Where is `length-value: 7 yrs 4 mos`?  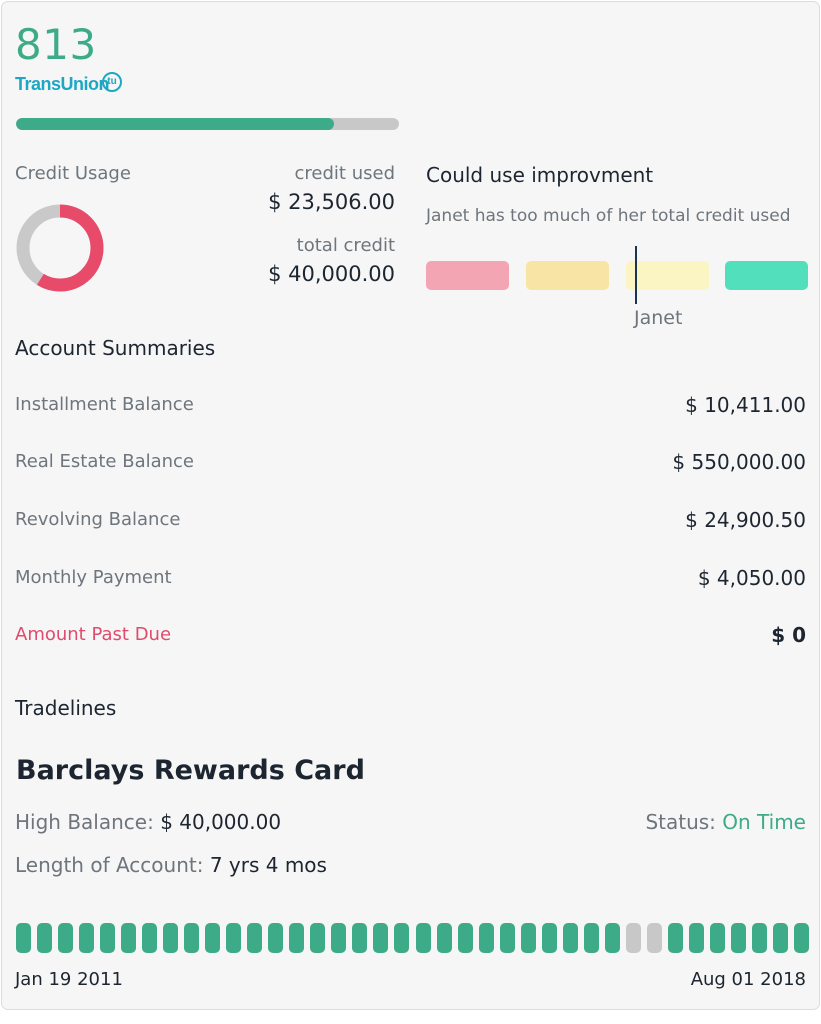 length-value: 7 yrs 4 mos is located at coordinates (268, 865).